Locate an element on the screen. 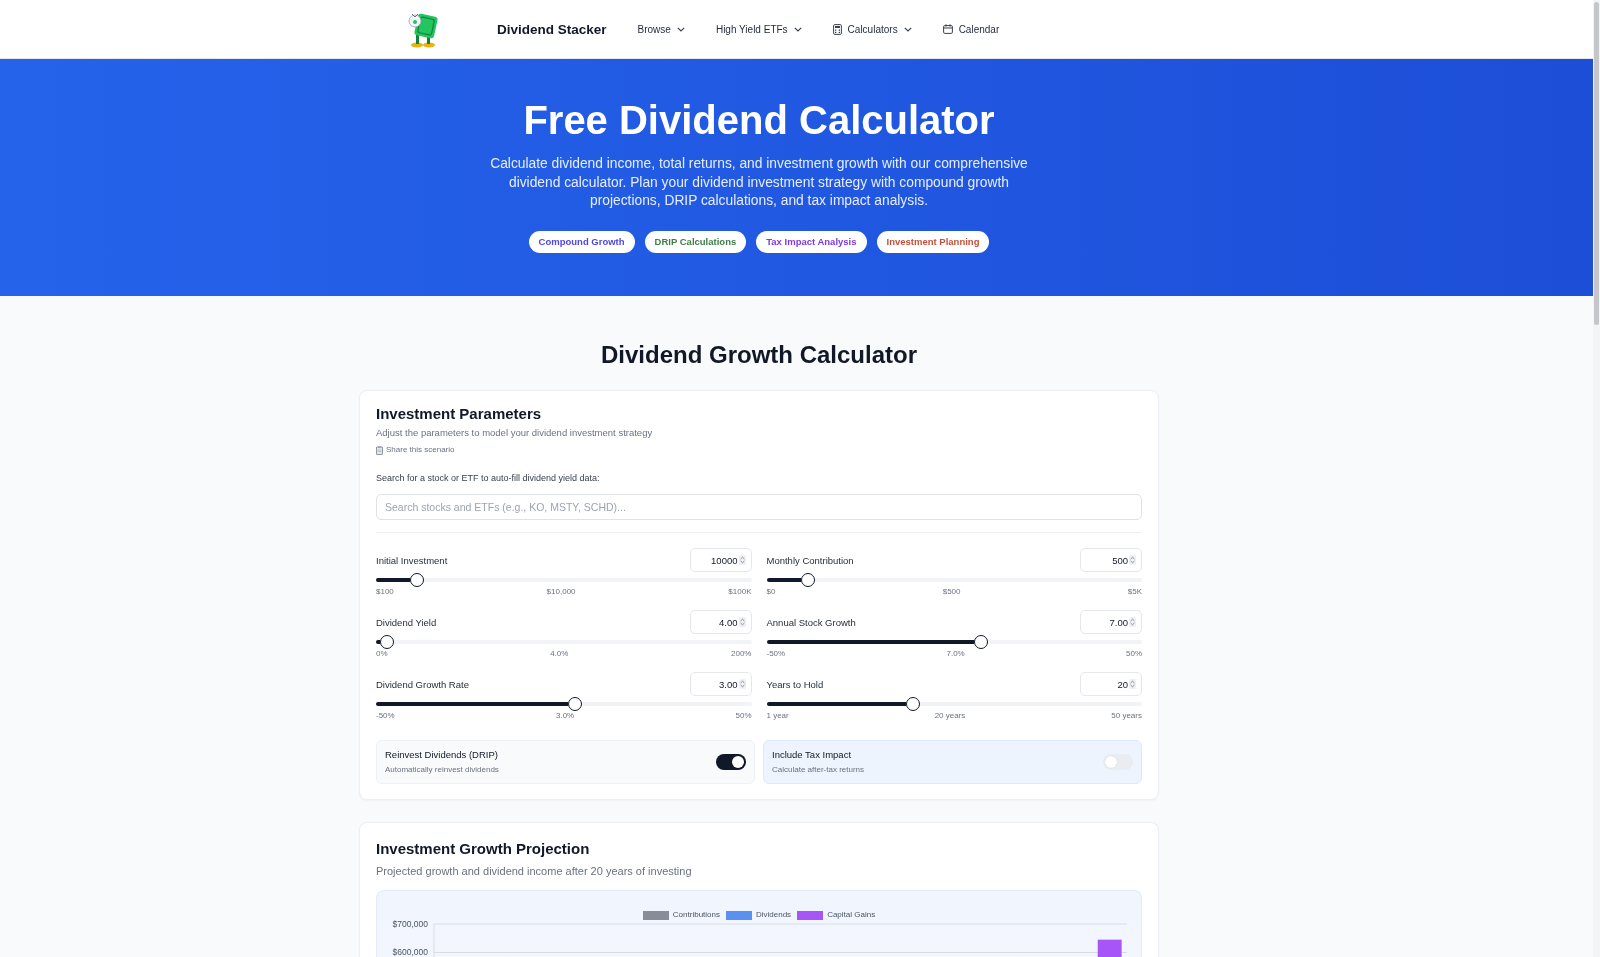  card-title: Investment Growth Projection is located at coordinates (483, 849).